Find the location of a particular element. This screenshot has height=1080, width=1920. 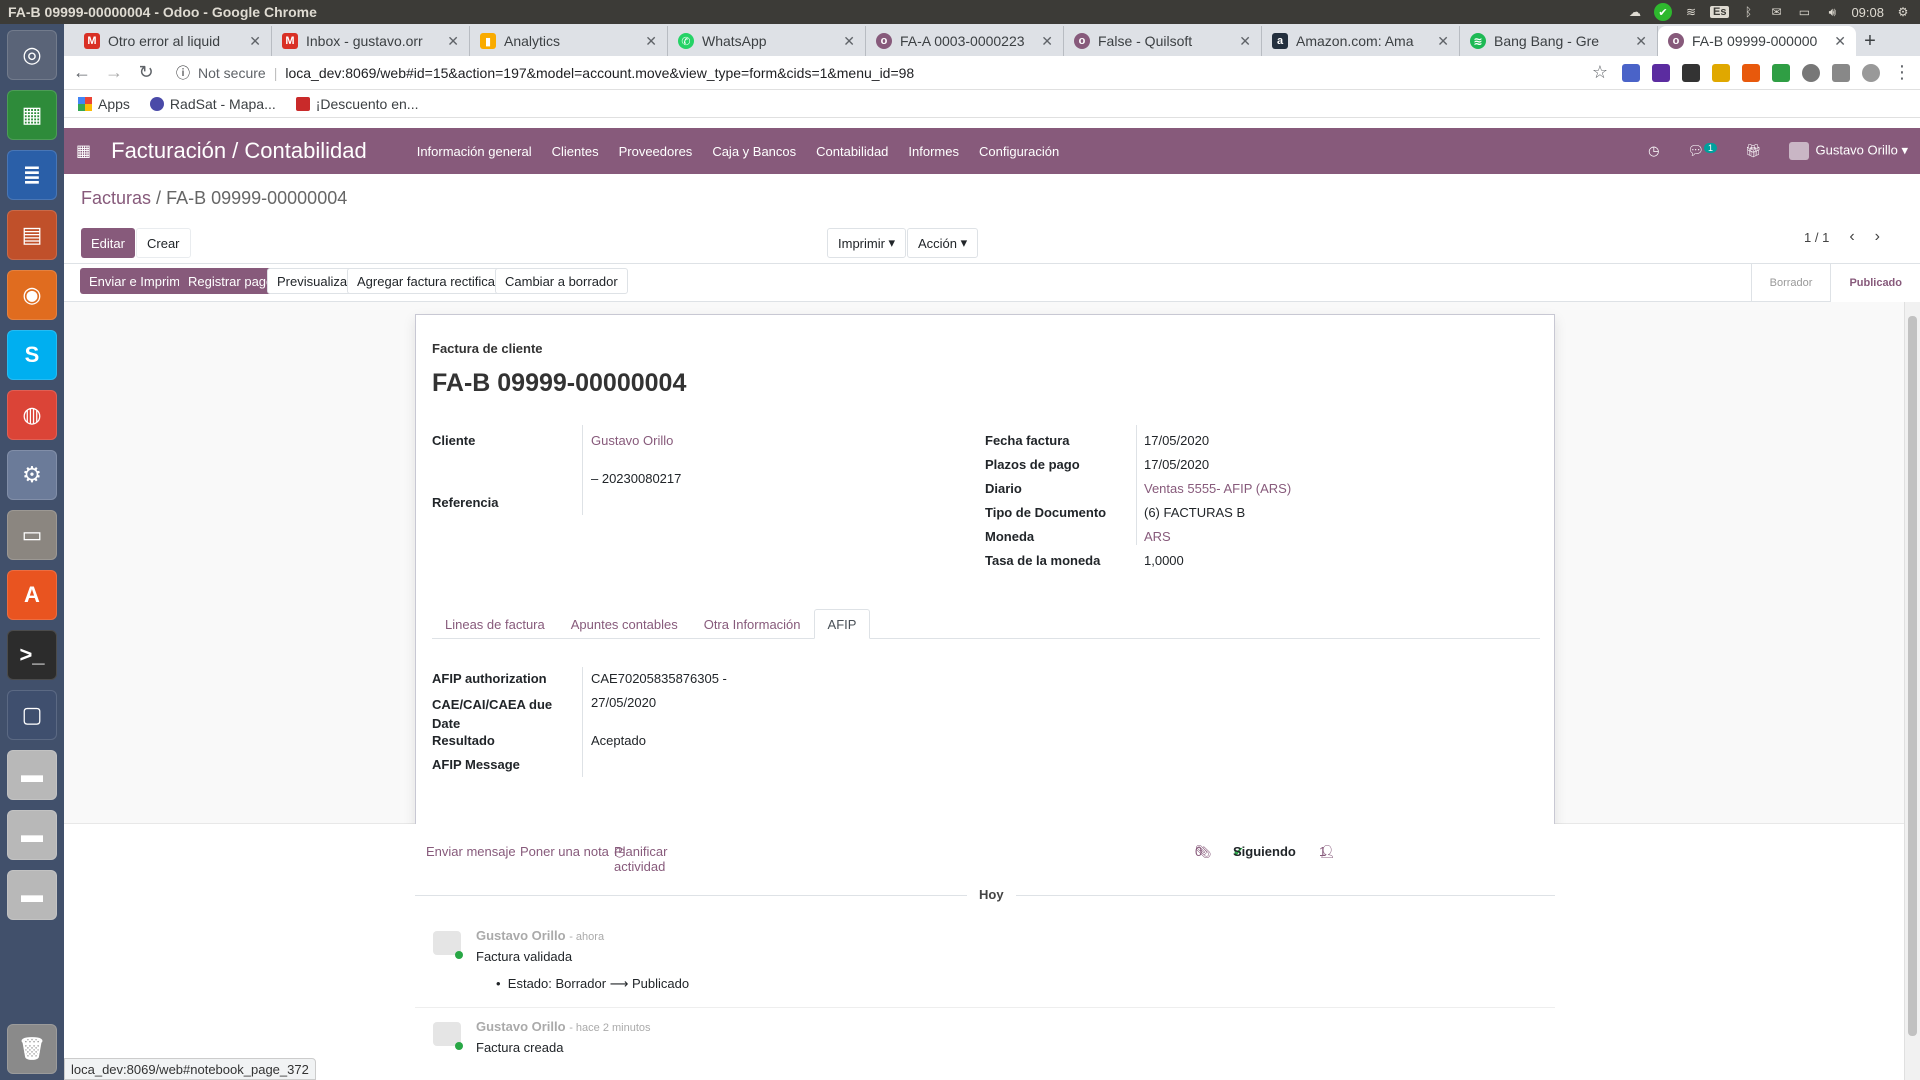

app-name: Facturación / Contabilidad is located at coordinates (239, 151).